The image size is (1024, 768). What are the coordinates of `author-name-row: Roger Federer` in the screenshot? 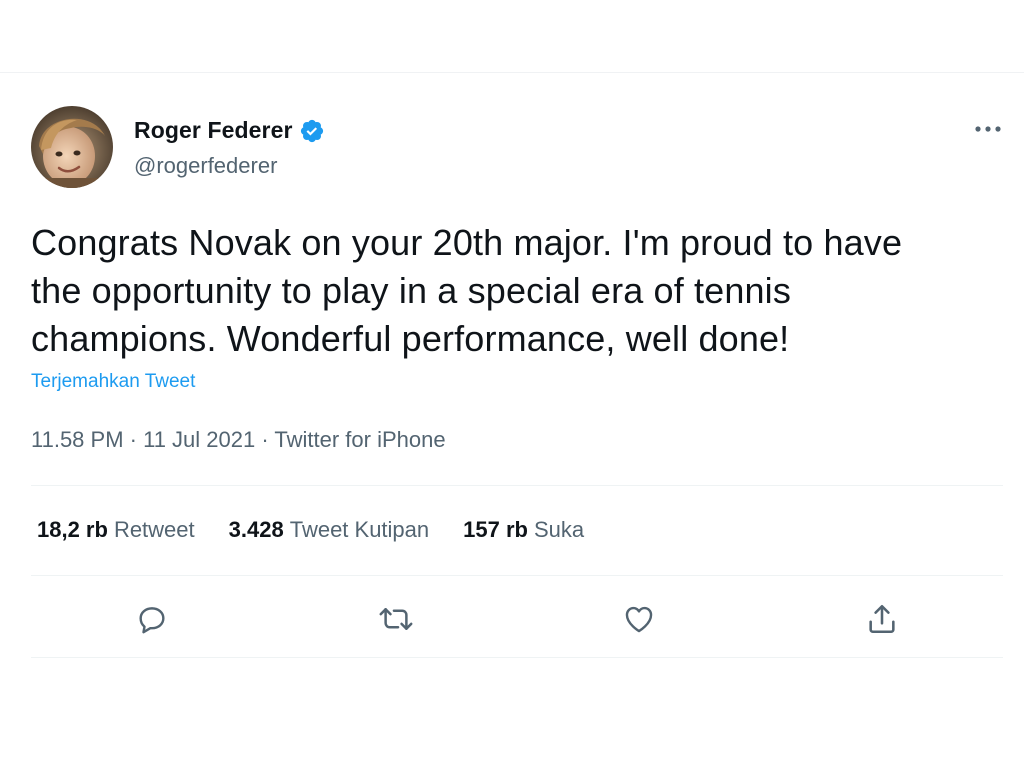 It's located at (229, 130).